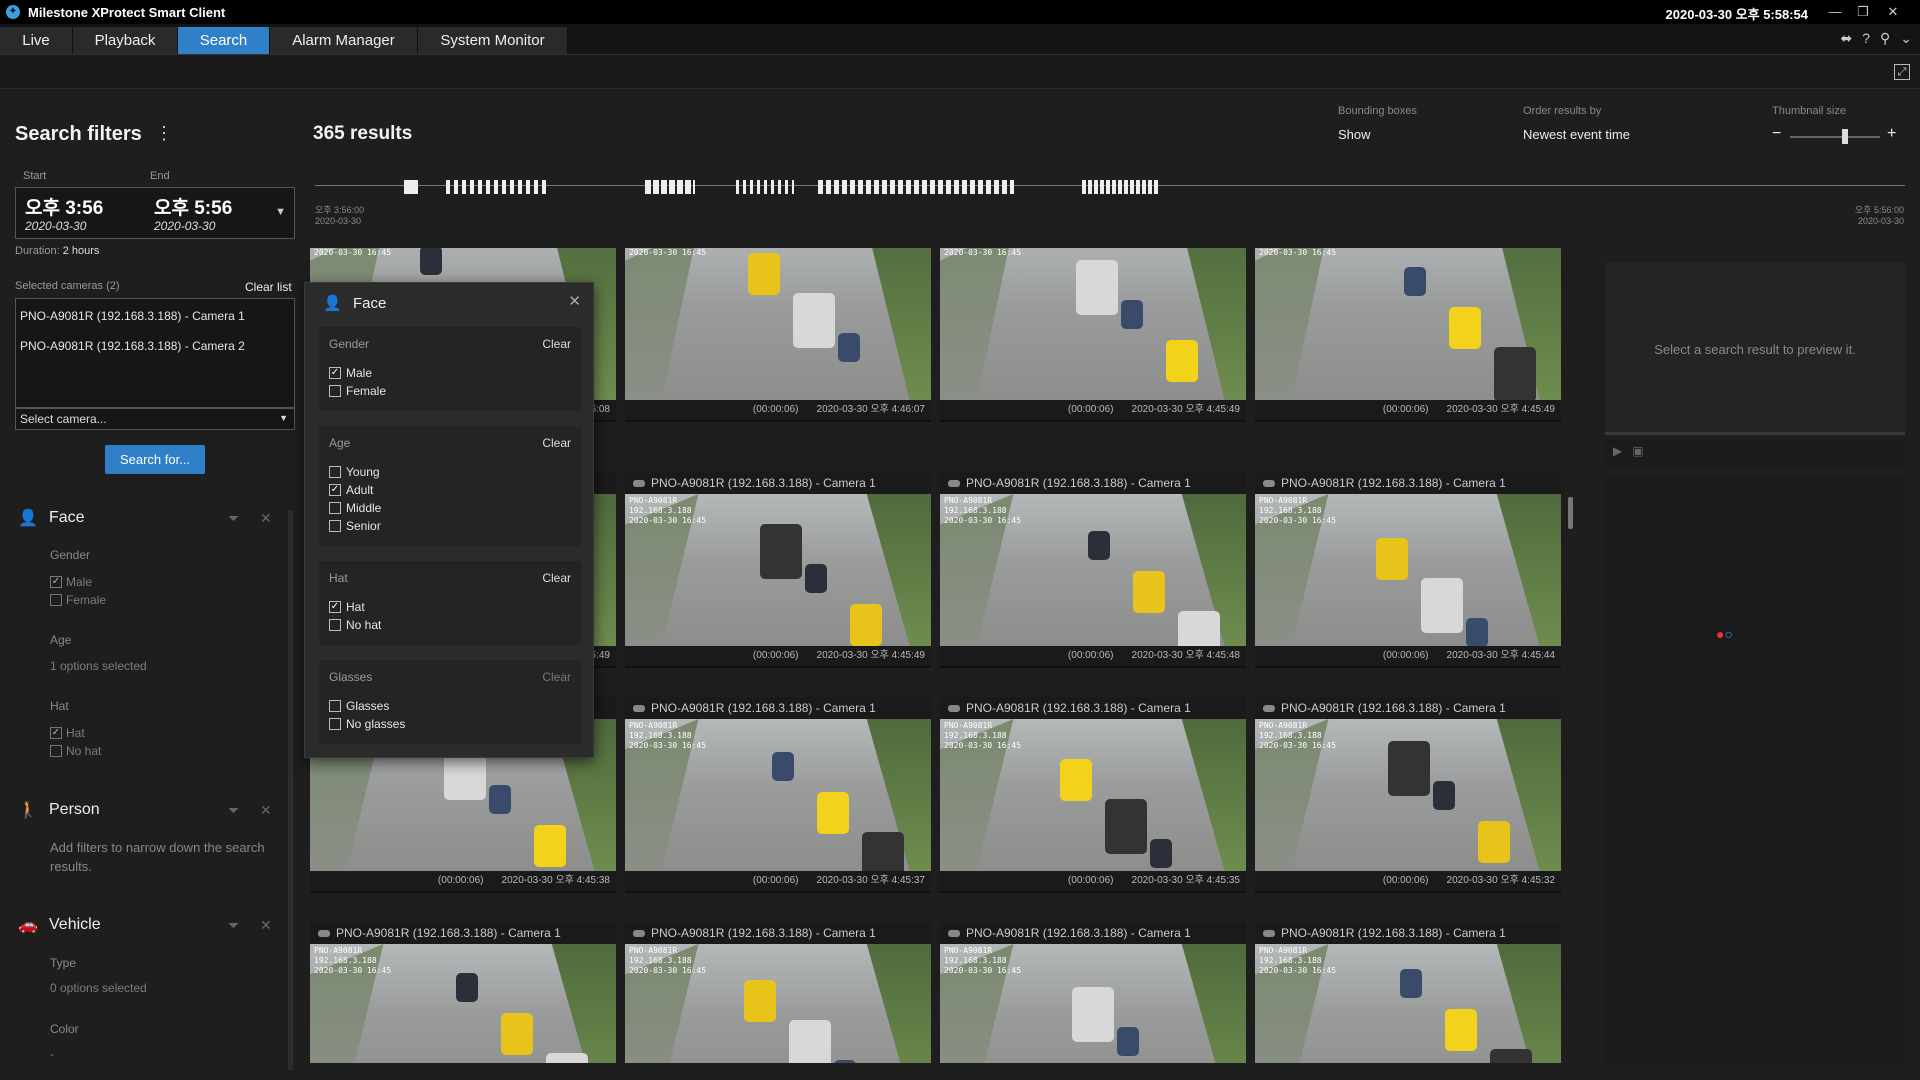 Image resolution: width=1920 pixels, height=1080 pixels. What do you see at coordinates (556, 677) in the screenshot?
I see `clear-glasses-button: Clear` at bounding box center [556, 677].